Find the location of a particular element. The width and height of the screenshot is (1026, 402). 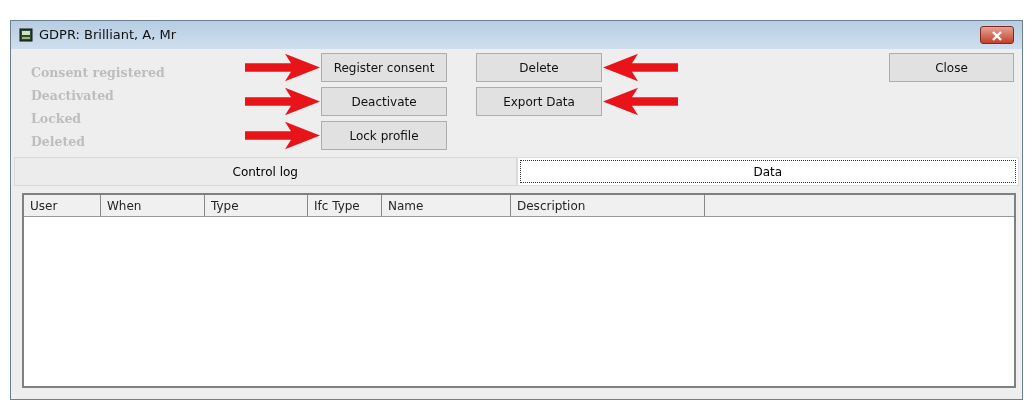

close-button: Close is located at coordinates (951, 67).